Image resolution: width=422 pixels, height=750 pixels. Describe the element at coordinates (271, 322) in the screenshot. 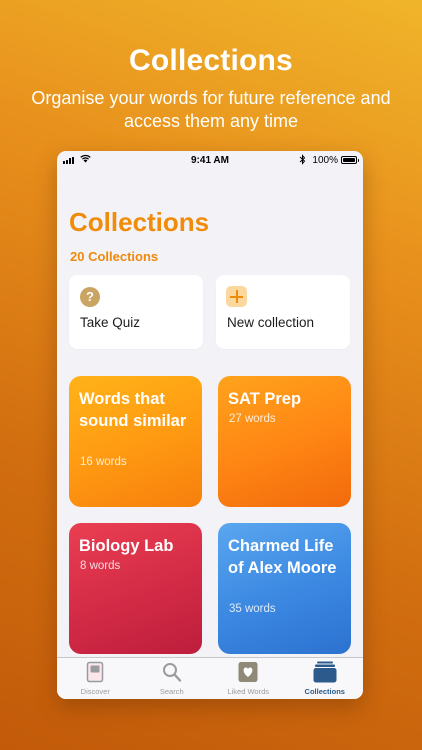

I see `new-collection-label: New collection` at that location.